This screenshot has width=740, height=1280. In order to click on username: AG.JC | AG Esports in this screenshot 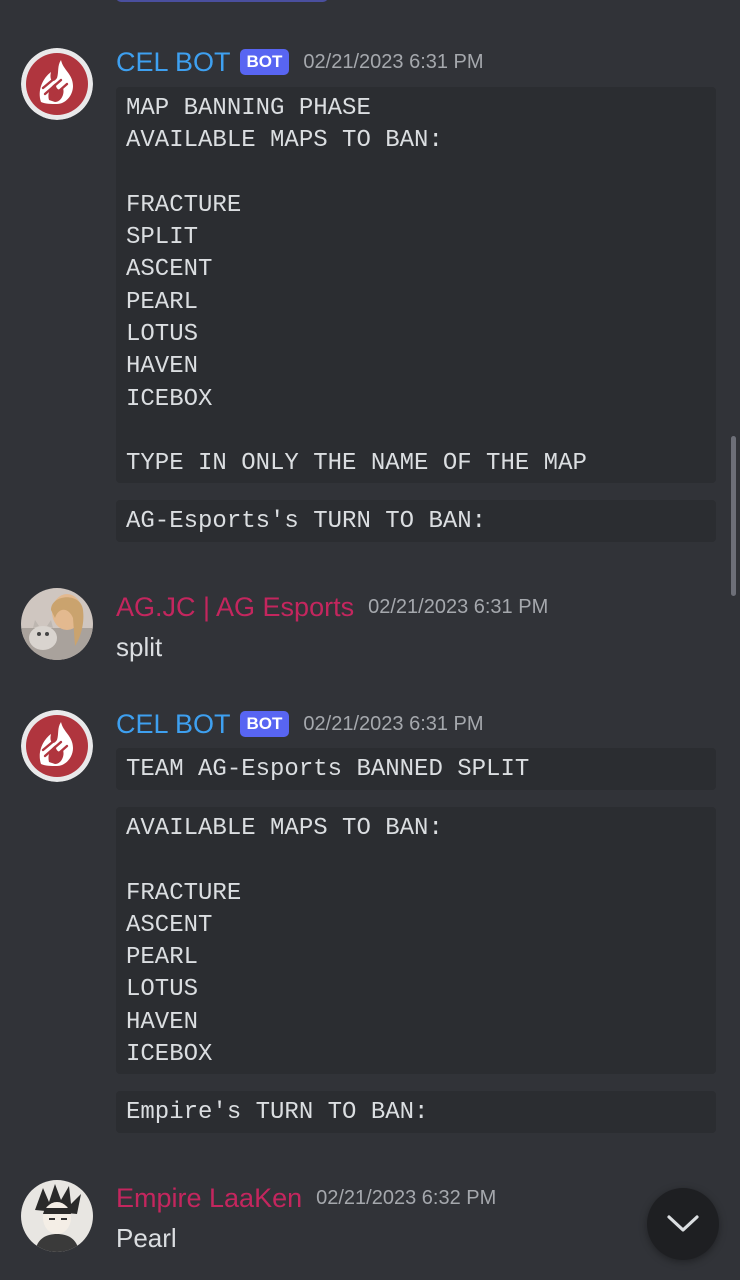, I will do `click(235, 607)`.